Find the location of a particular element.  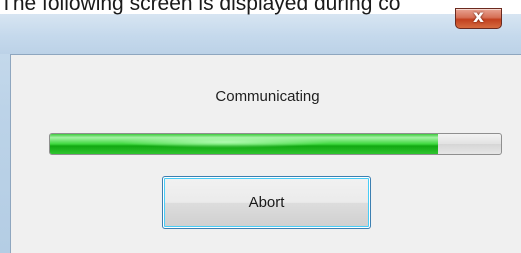

progress-bar is located at coordinates (275, 144).